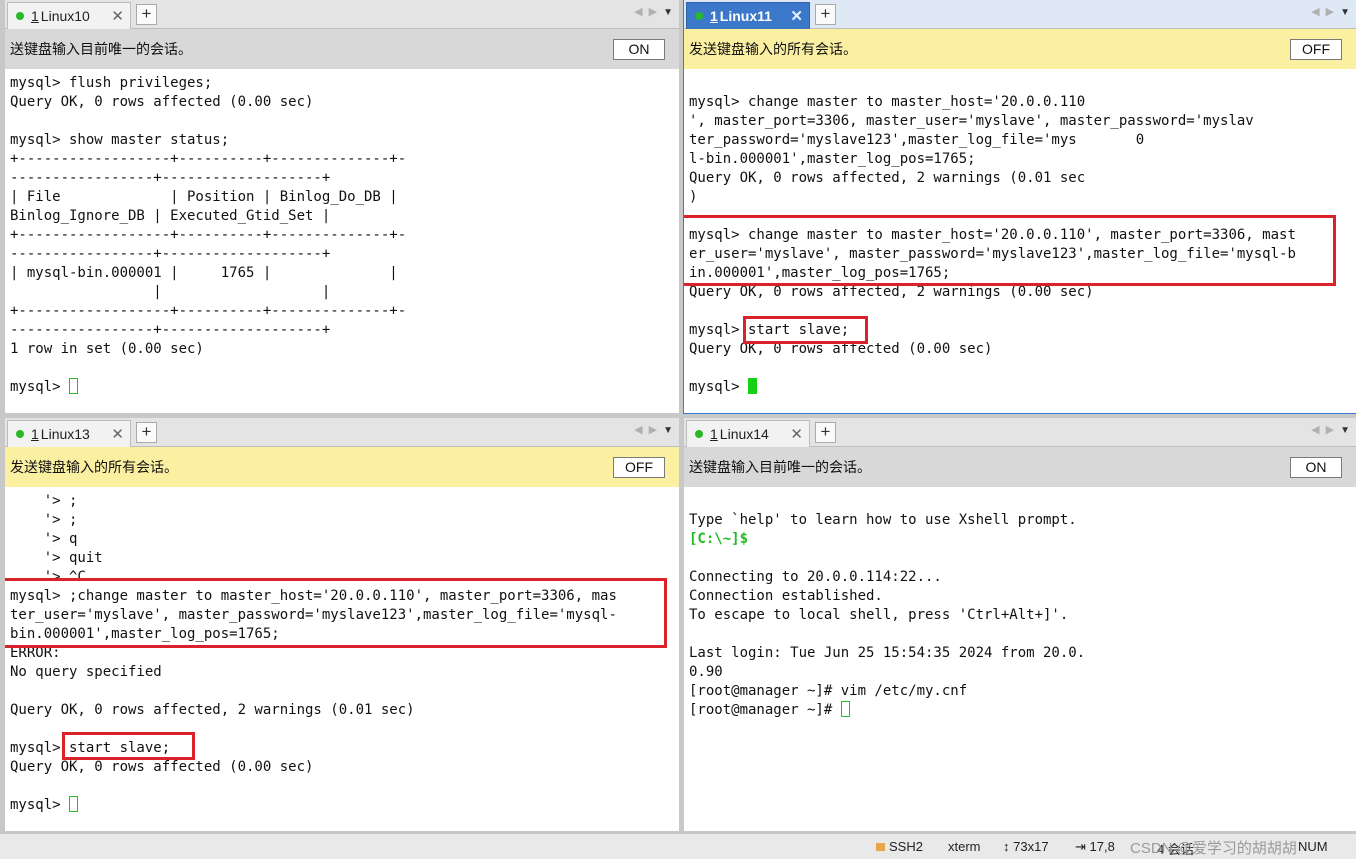 This screenshot has width=1356, height=859. What do you see at coordinates (170, 292) in the screenshot?
I see `terminal-line: | |` at bounding box center [170, 292].